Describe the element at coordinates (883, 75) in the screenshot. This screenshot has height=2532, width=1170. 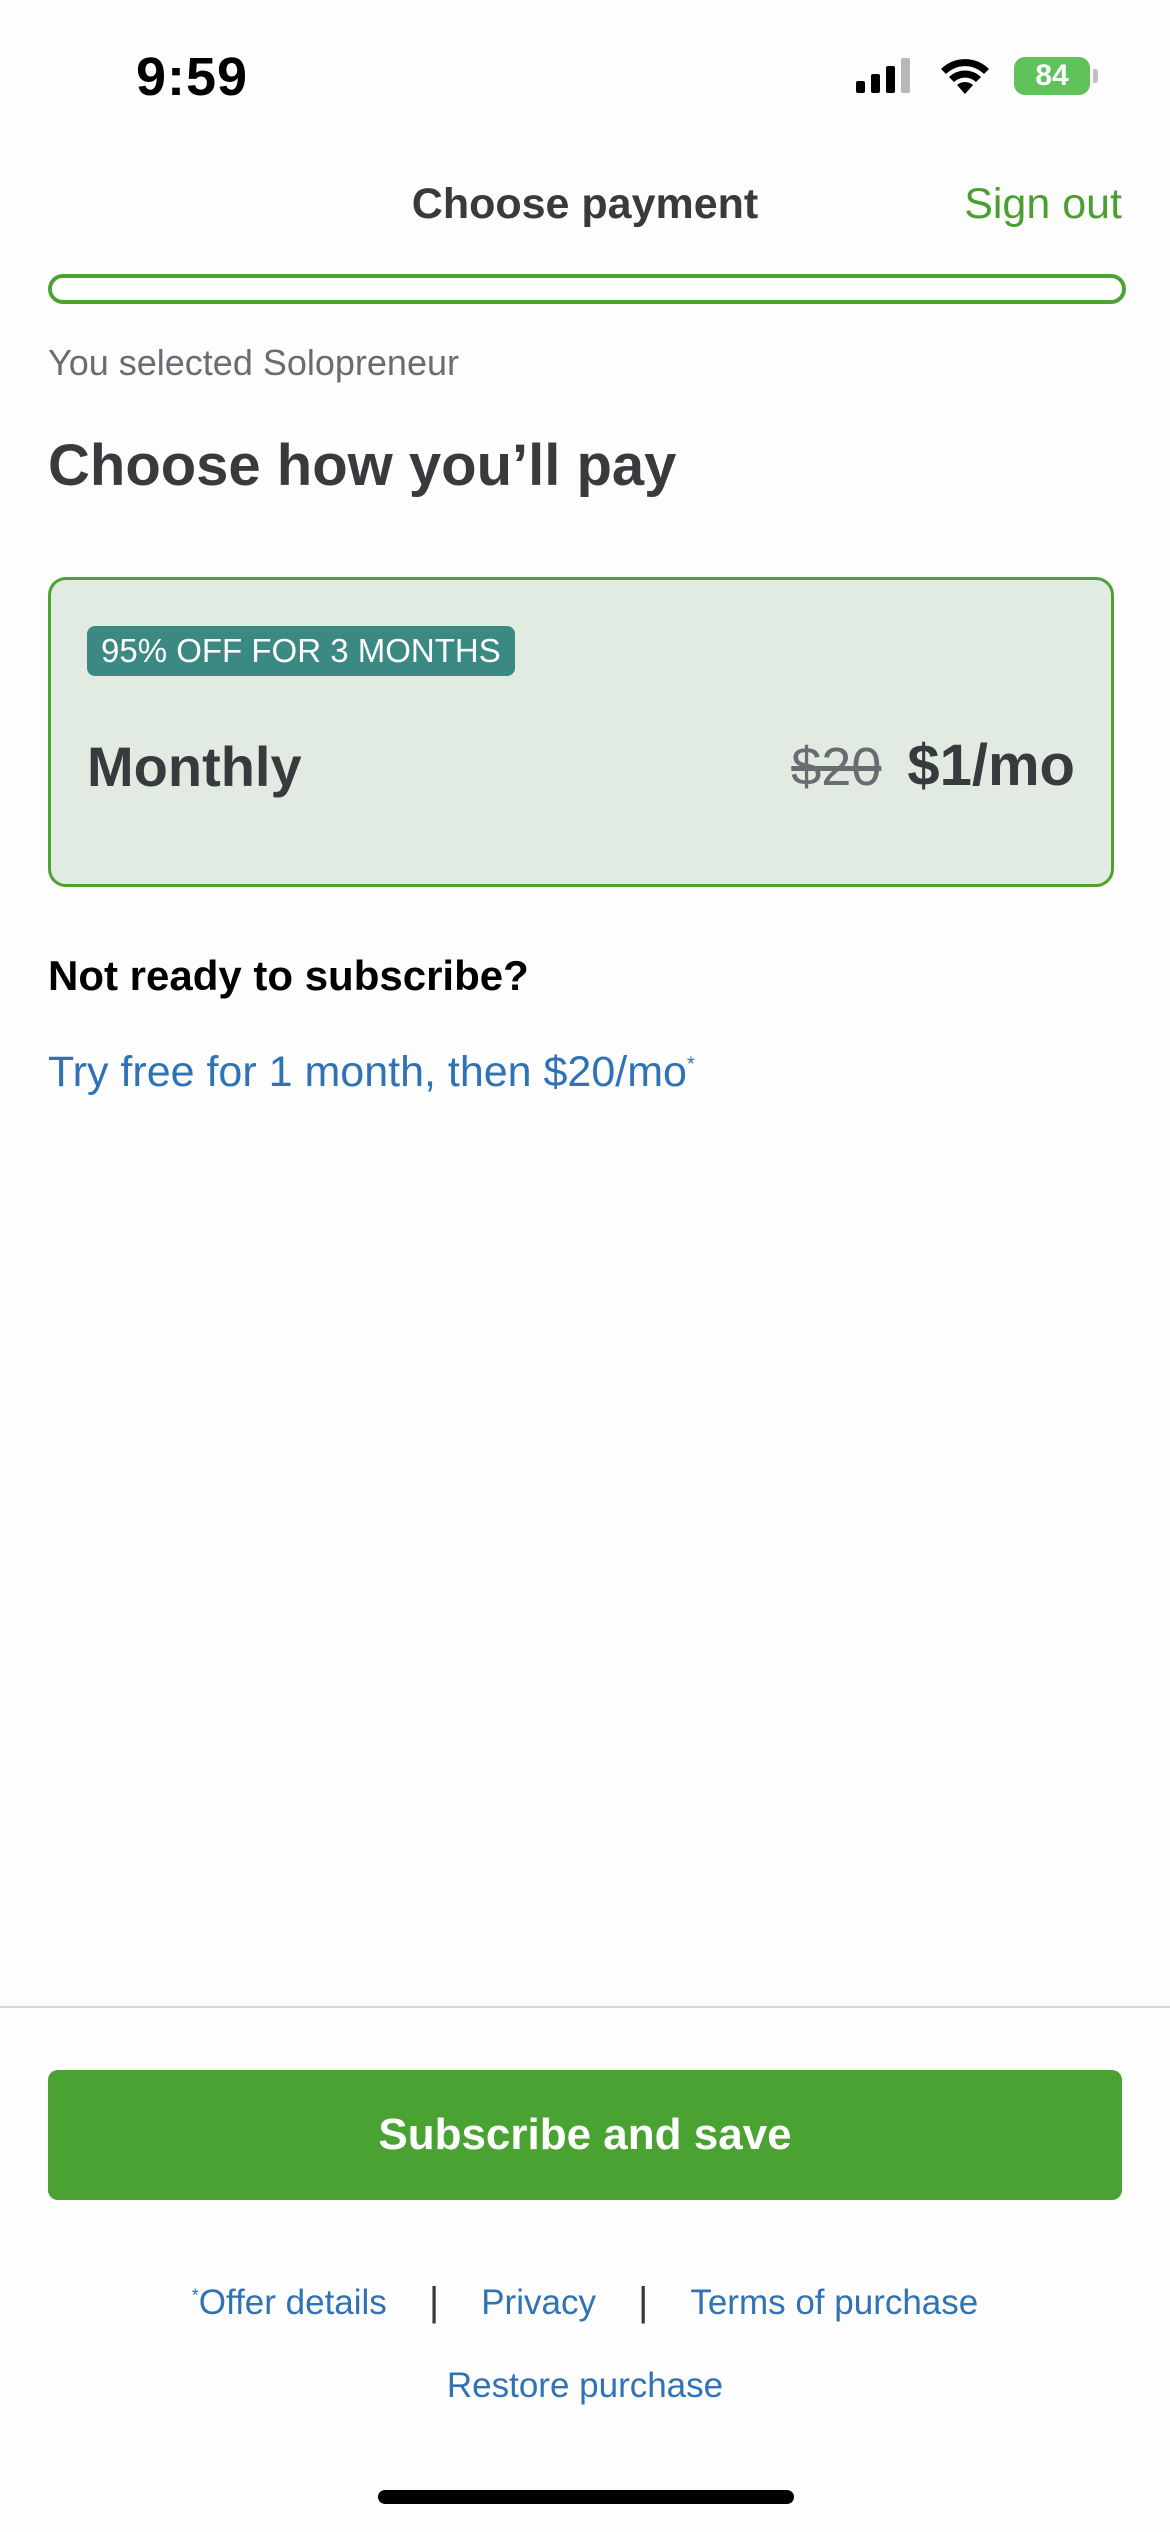
I see `cellular-signal-icon` at that location.